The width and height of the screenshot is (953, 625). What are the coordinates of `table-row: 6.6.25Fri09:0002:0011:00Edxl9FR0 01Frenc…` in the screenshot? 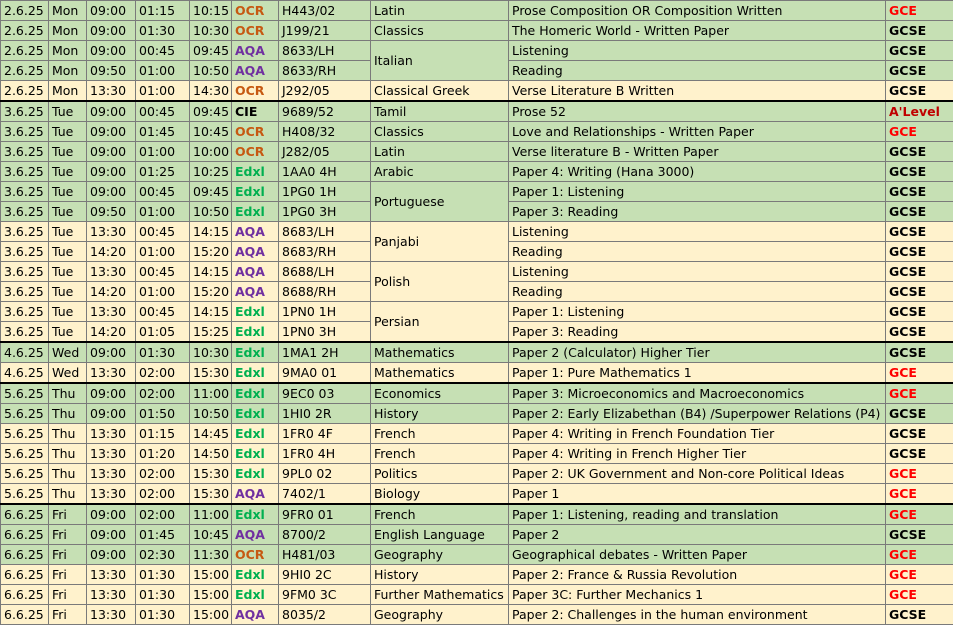 It's located at (477, 514).